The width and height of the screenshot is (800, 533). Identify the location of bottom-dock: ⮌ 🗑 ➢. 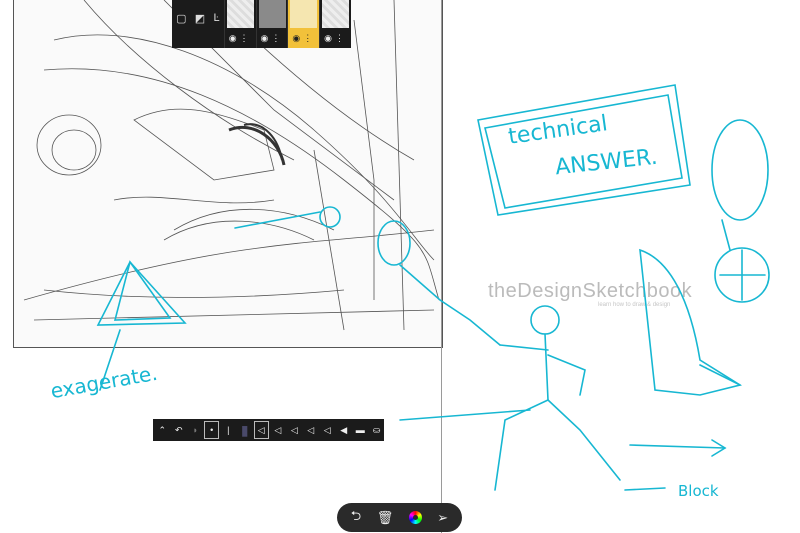
(399, 517).